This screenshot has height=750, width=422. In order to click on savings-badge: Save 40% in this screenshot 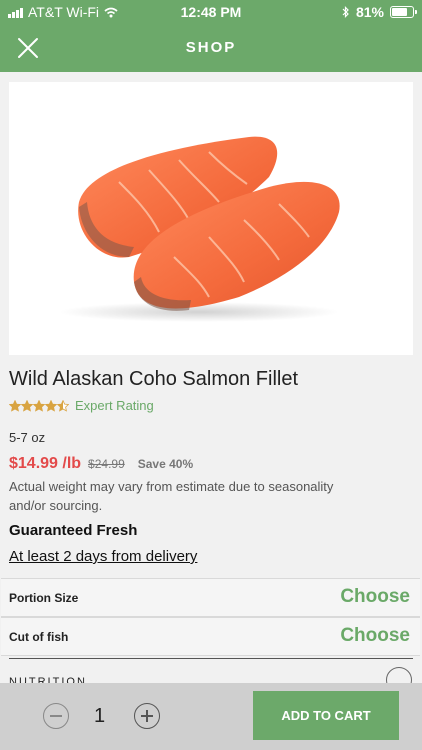, I will do `click(165, 464)`.